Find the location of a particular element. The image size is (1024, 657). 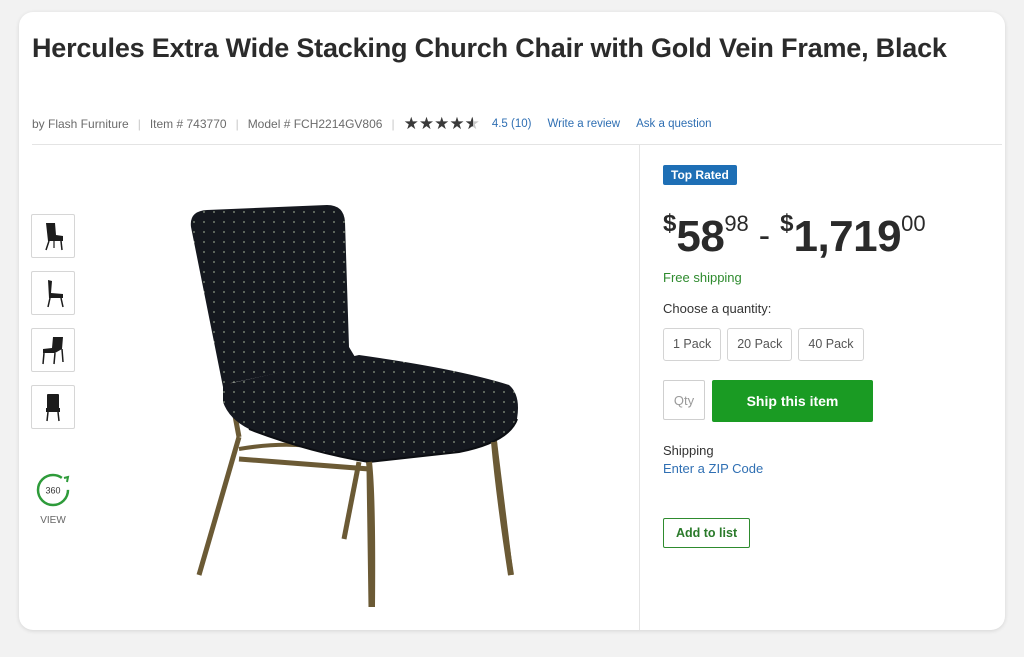

pack-option-40: 40 Pack is located at coordinates (831, 344).